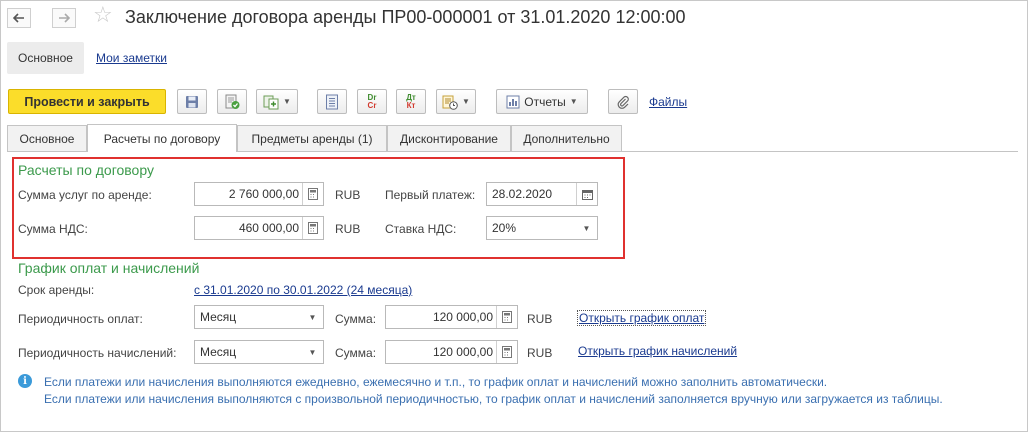 The width and height of the screenshot is (1028, 432). I want to click on vat-amount-label: Сумма НДС:, so click(53, 229).